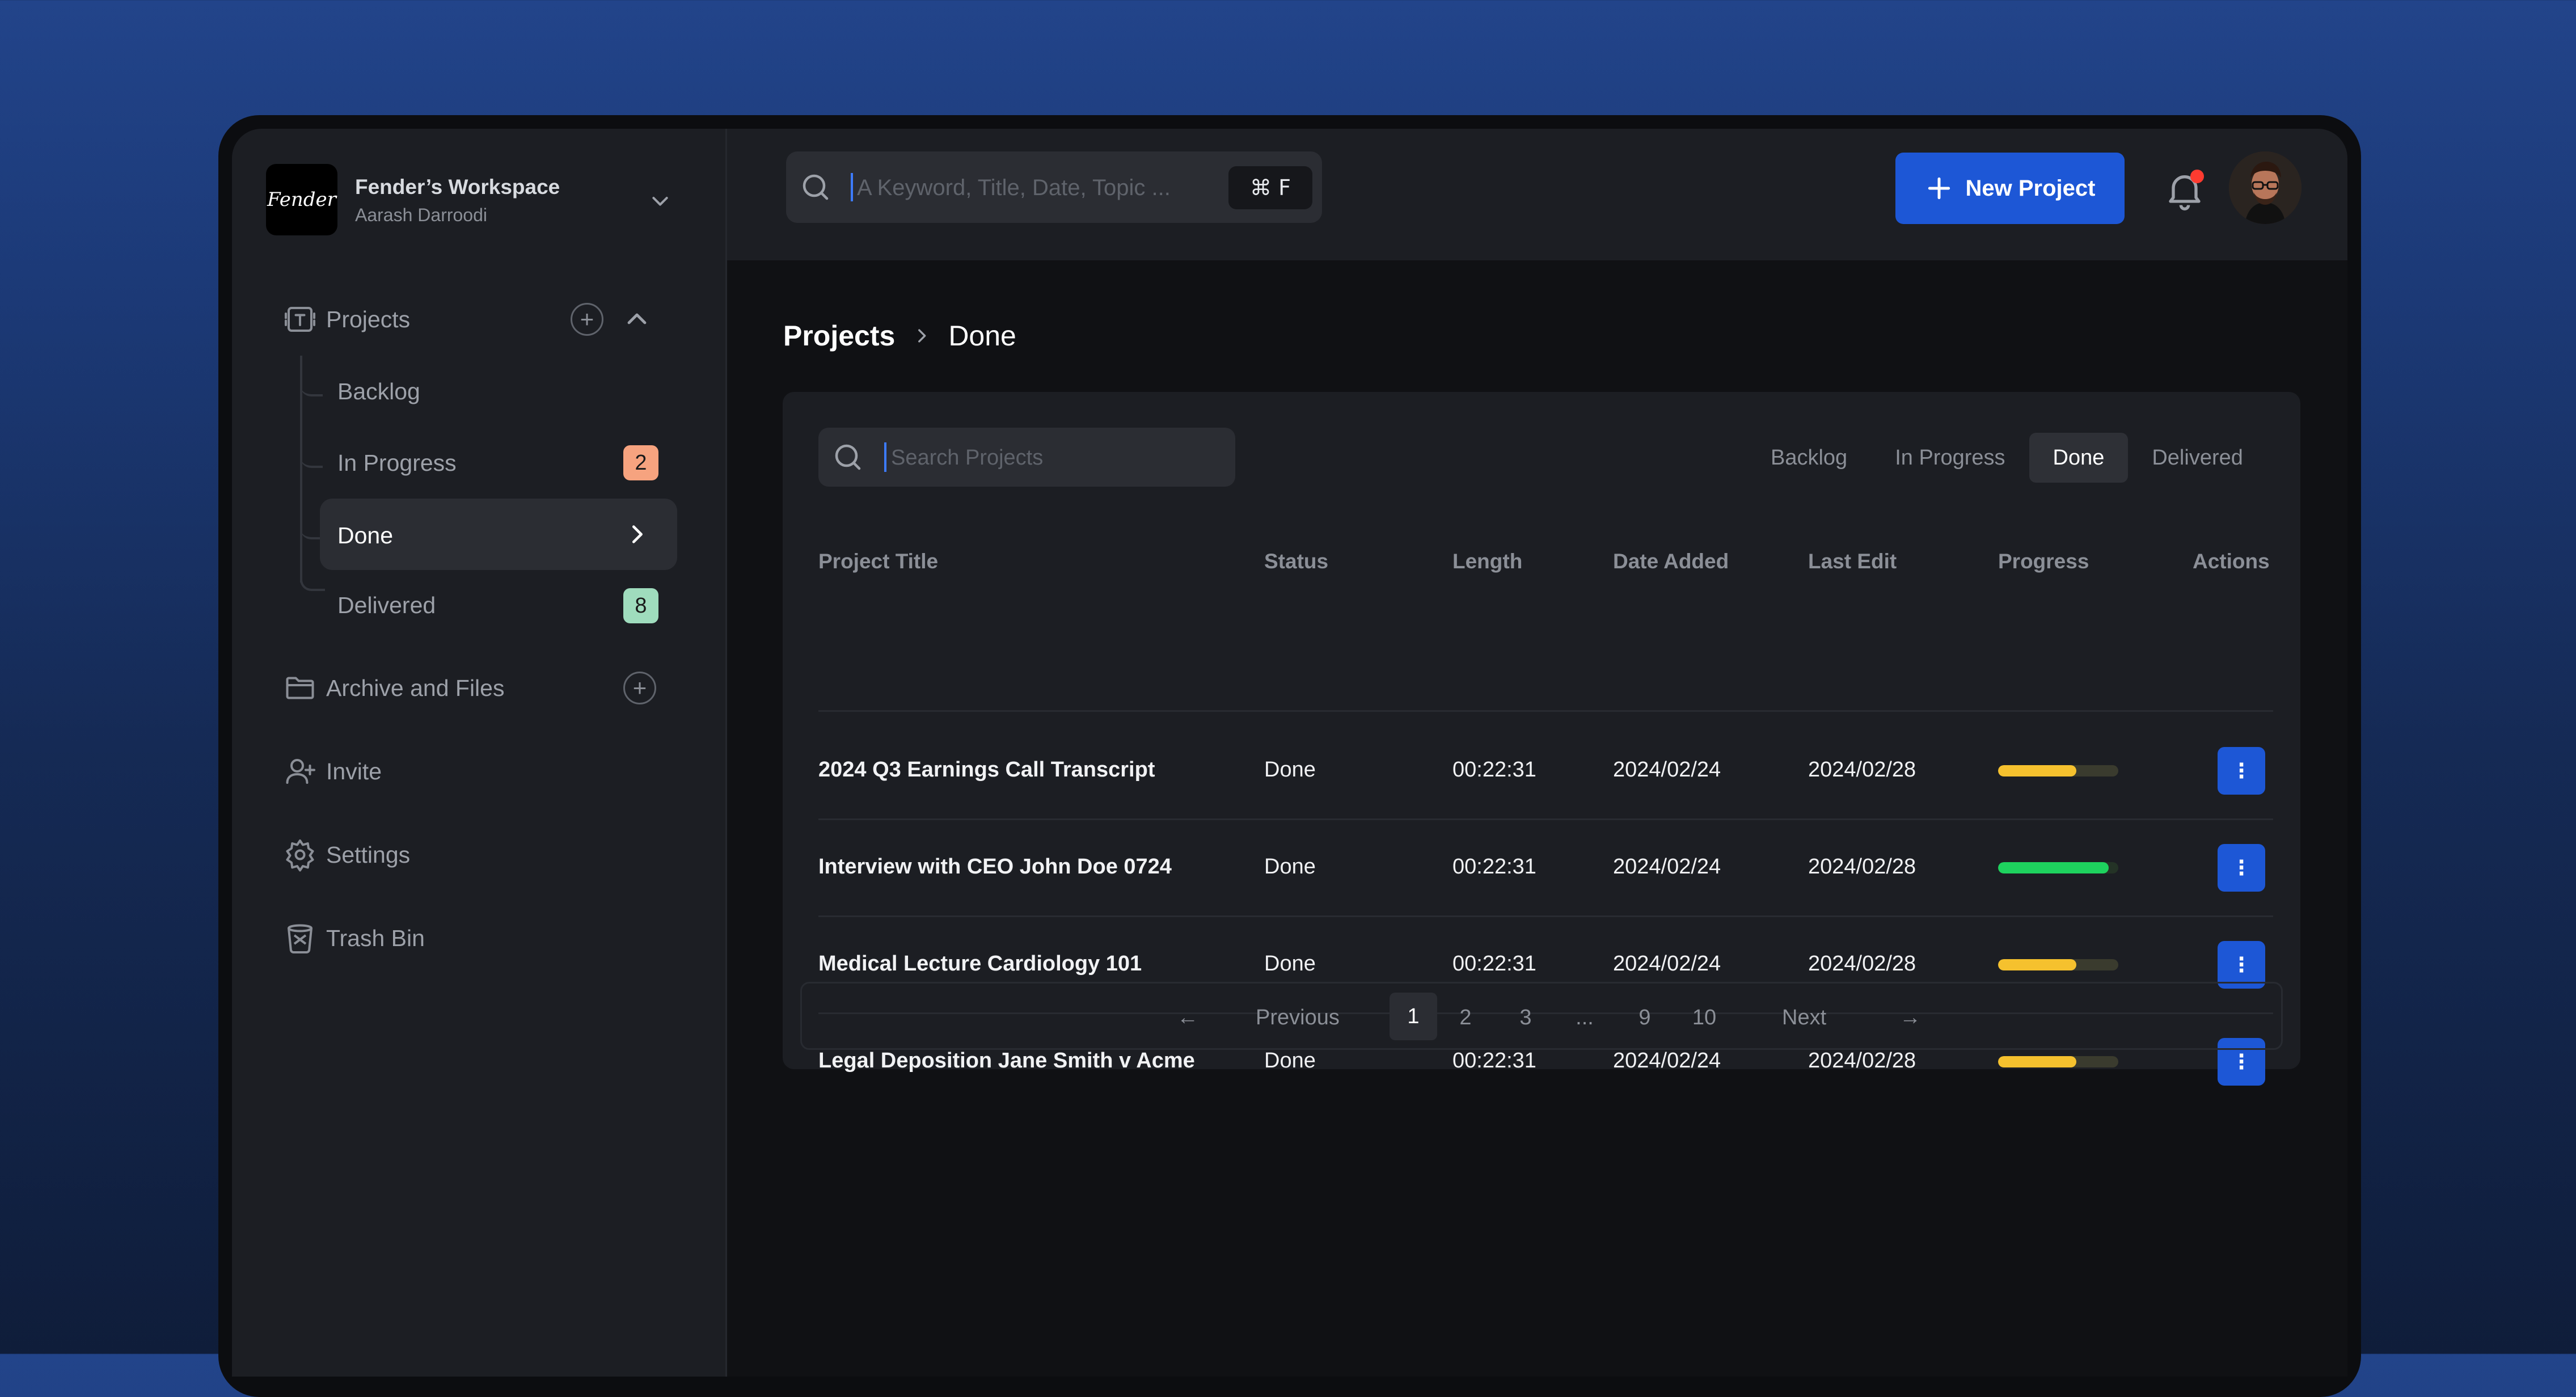  I want to click on search-placeholder: Search Projects, so click(967, 458).